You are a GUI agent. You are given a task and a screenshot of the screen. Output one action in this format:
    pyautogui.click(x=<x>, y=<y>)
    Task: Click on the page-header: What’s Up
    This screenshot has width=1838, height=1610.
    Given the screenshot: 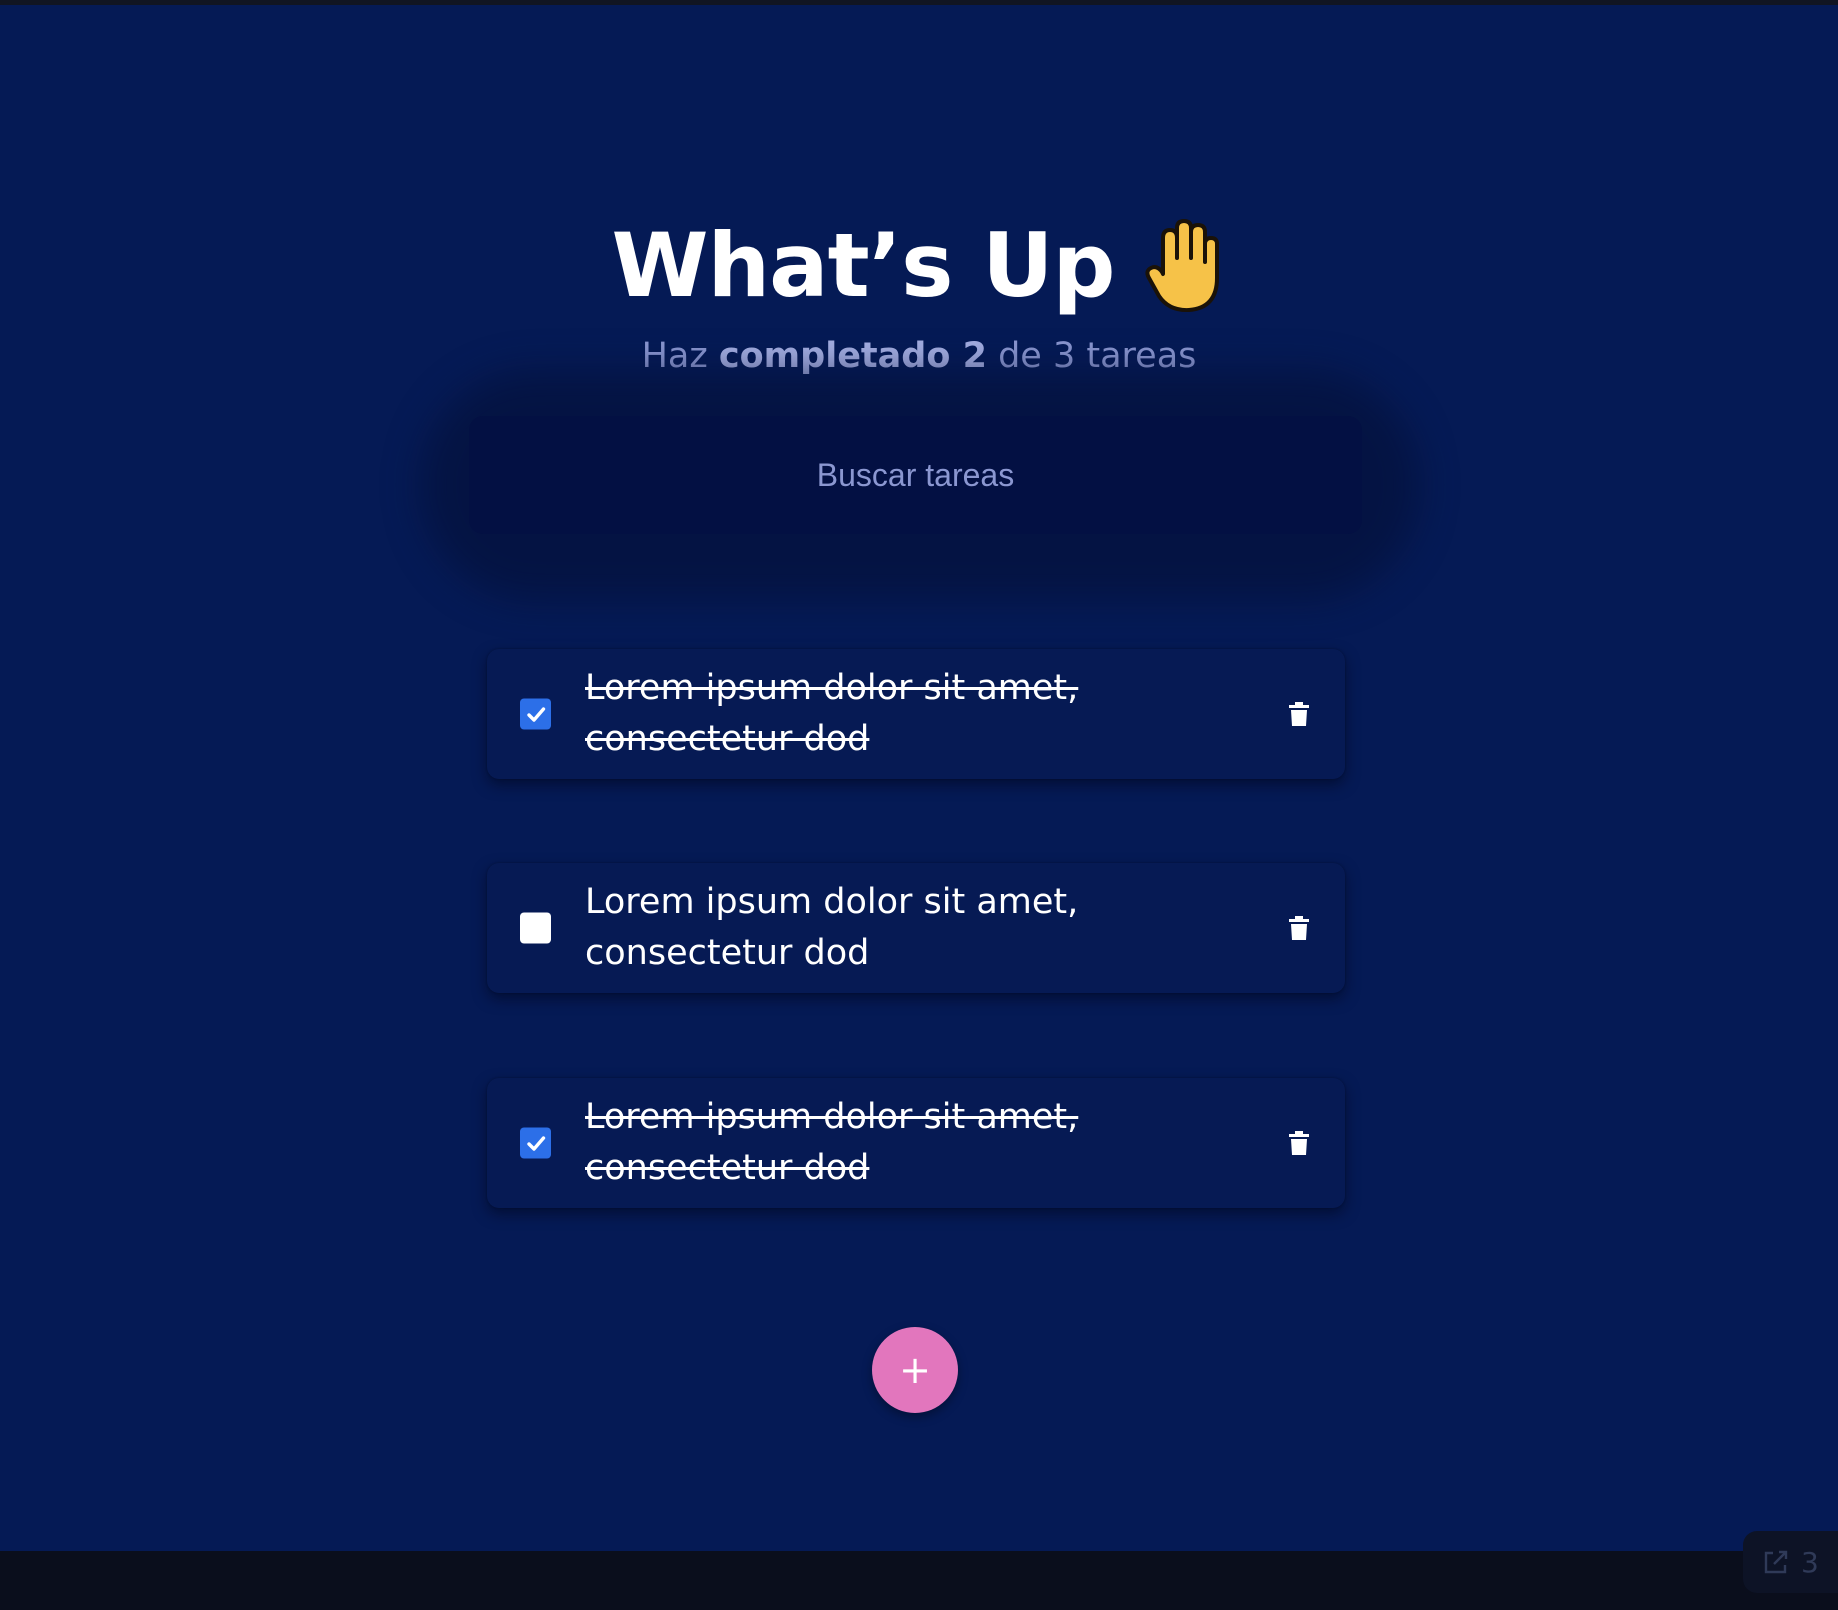 What is the action you would take?
    pyautogui.click(x=919, y=266)
    